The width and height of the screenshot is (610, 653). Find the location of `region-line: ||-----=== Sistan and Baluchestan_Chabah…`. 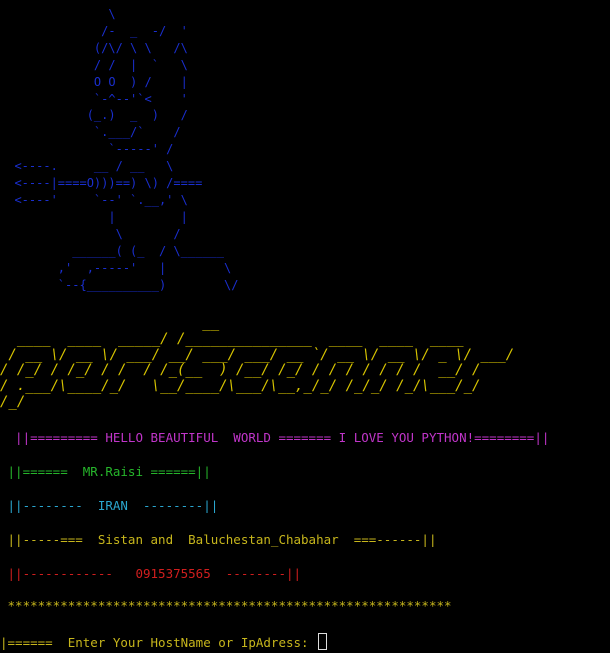

region-line: ||-----=== Sistan and Baluchestan_Chabah… is located at coordinates (218, 539).